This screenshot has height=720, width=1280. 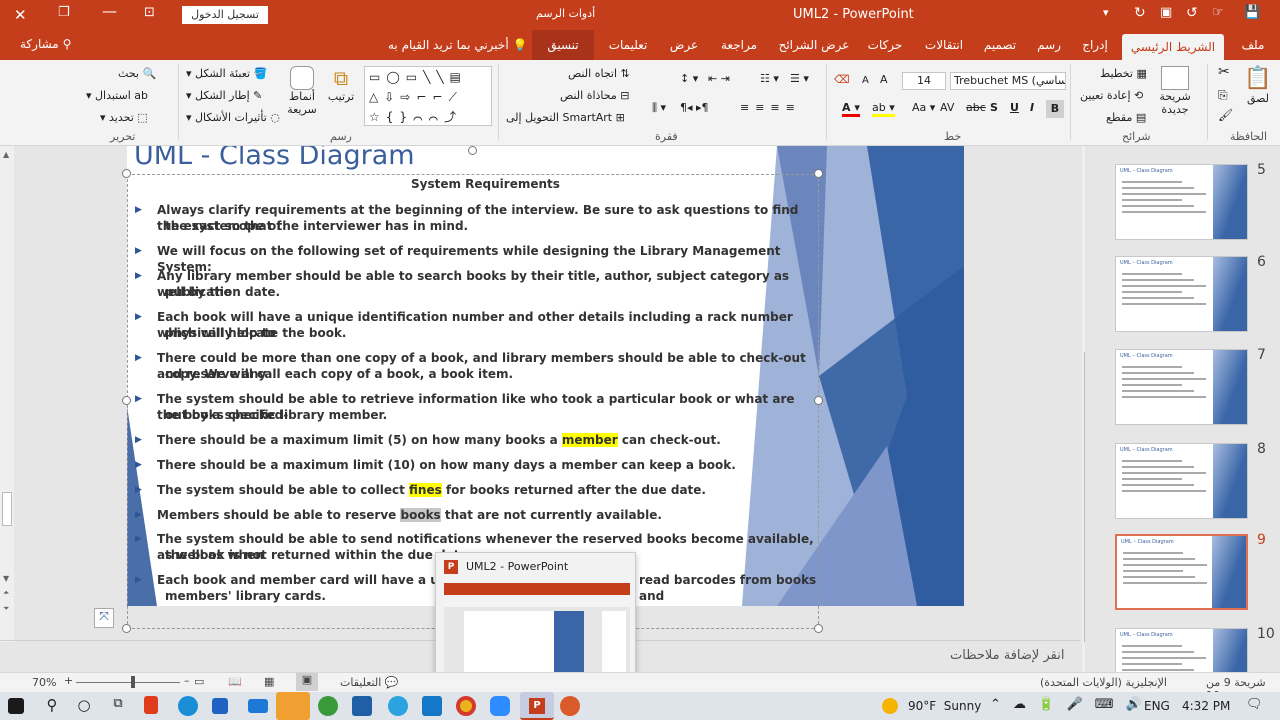 What do you see at coordinates (659, 108) in the screenshot?
I see `columns-icon: ⫼ ▾` at bounding box center [659, 108].